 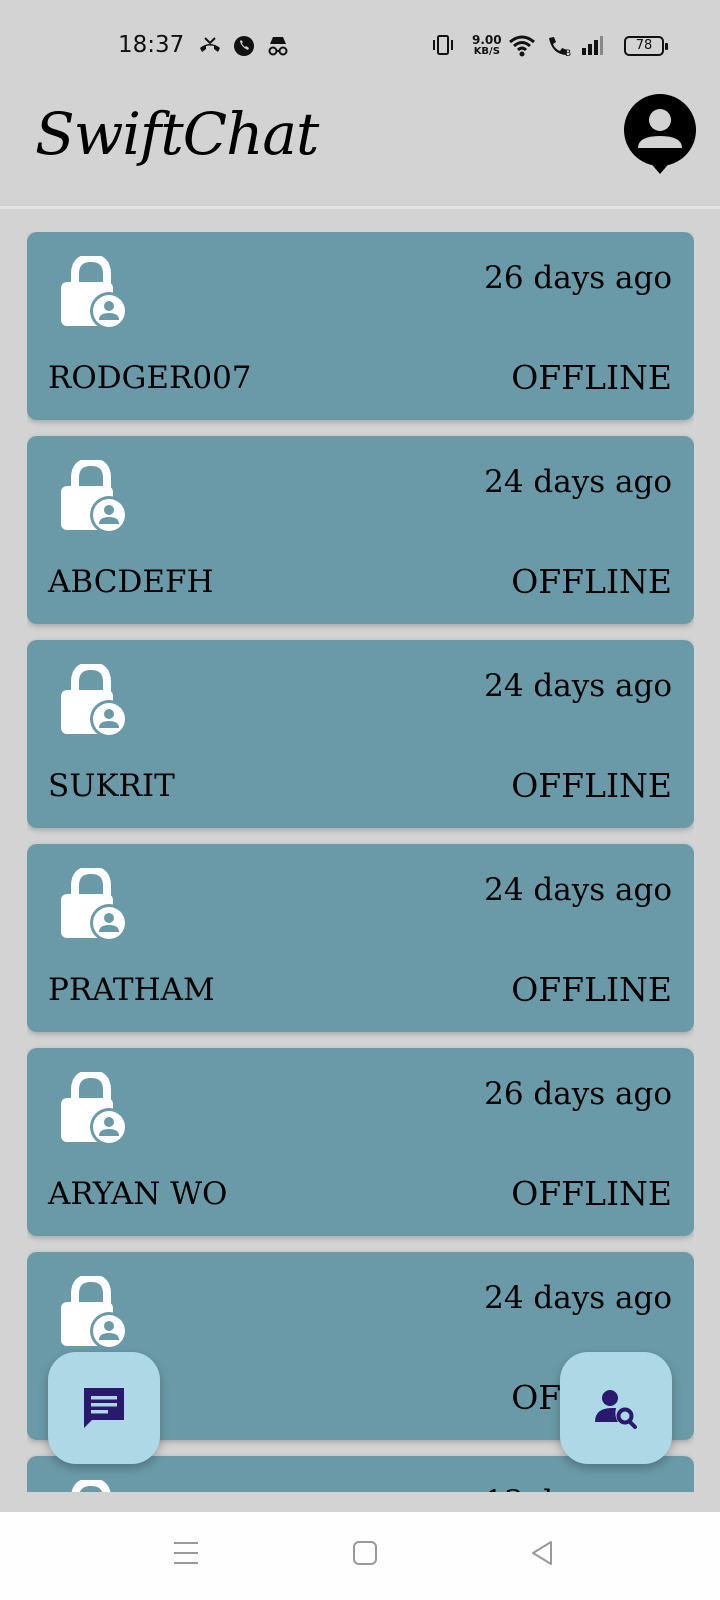 I want to click on contact-name: SUKRIT, so click(x=111, y=786).